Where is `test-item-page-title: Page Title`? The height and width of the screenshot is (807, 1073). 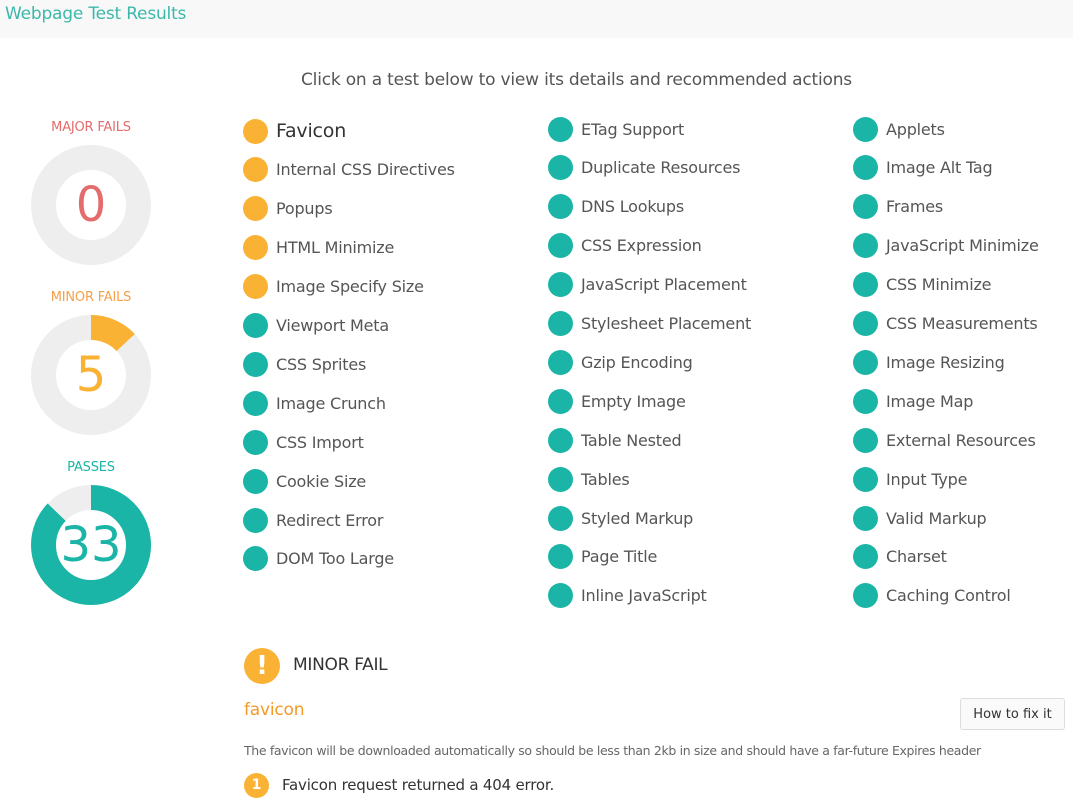 test-item-page-title: Page Title is located at coordinates (603, 557).